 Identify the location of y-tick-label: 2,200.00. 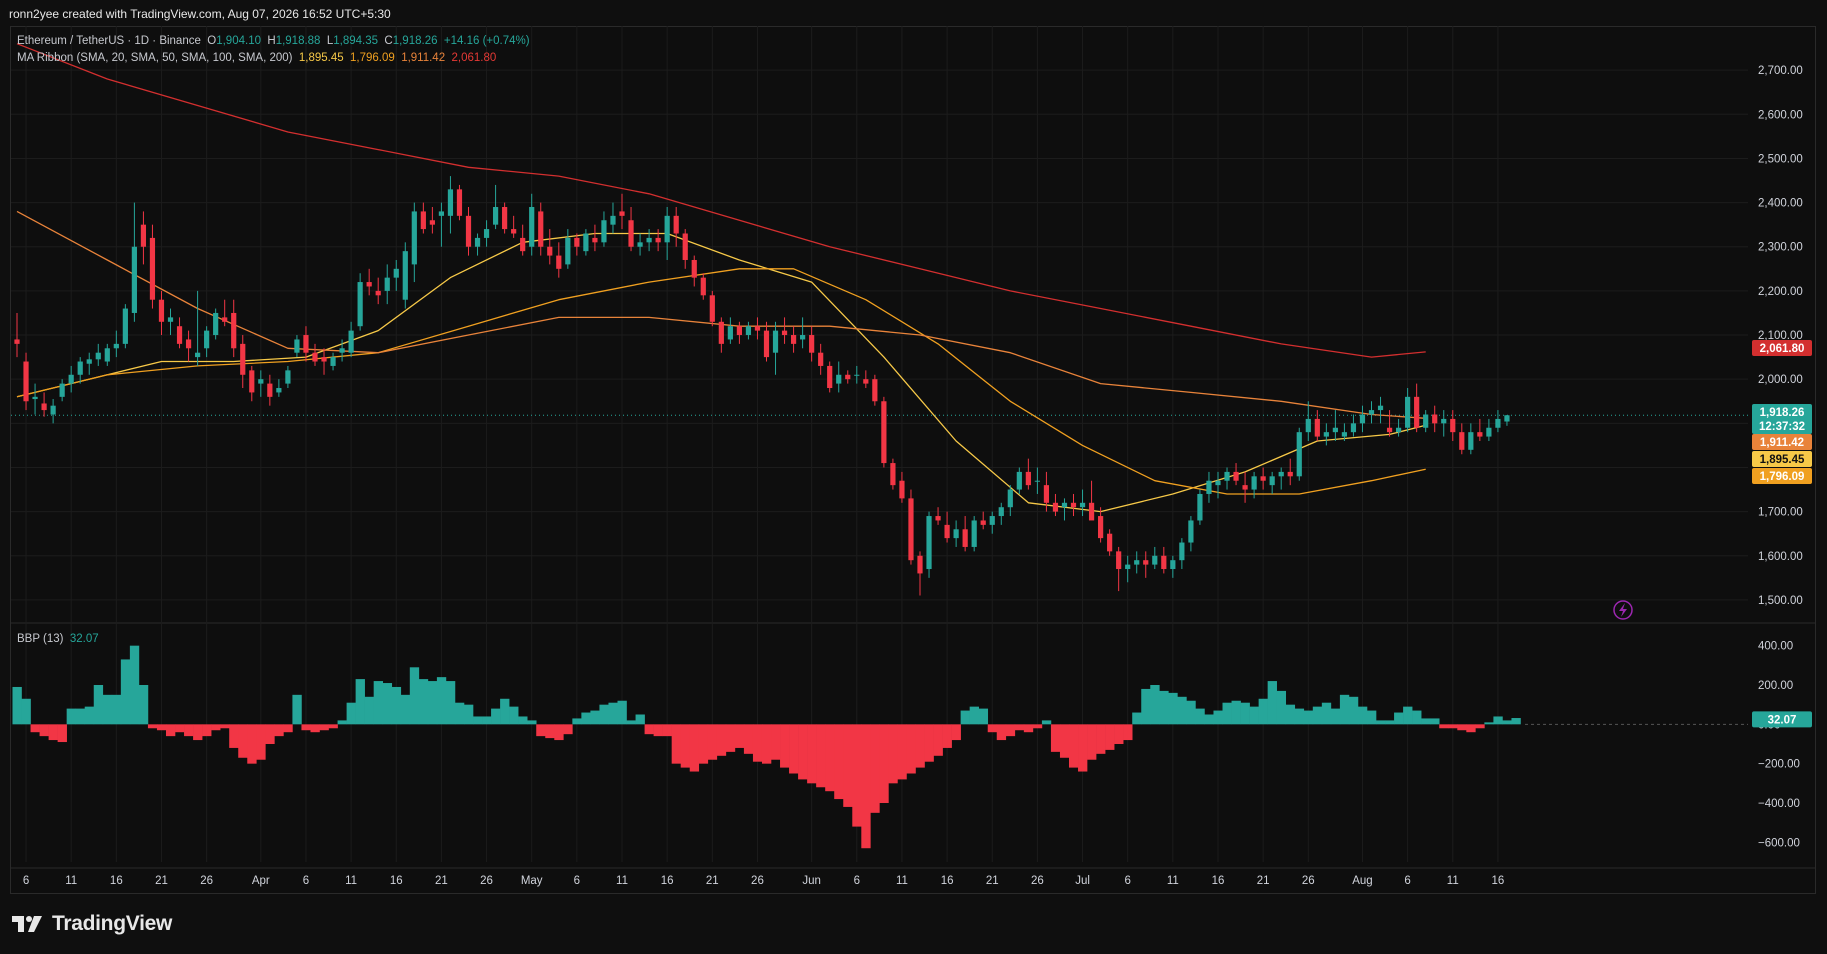
(1780, 292).